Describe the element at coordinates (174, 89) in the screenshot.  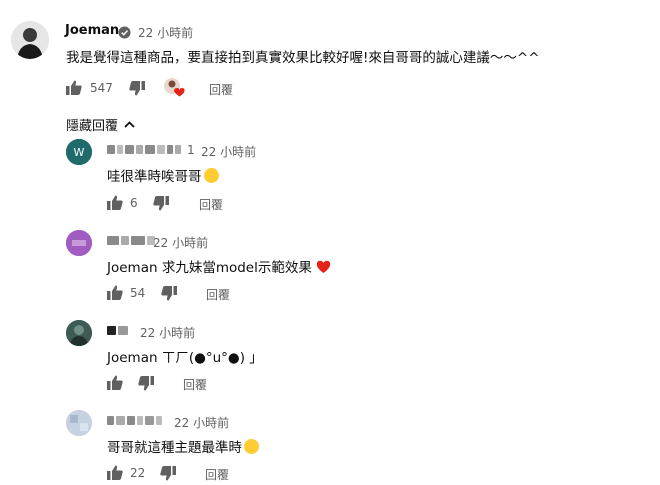
I see `creator-heart-icon` at that location.